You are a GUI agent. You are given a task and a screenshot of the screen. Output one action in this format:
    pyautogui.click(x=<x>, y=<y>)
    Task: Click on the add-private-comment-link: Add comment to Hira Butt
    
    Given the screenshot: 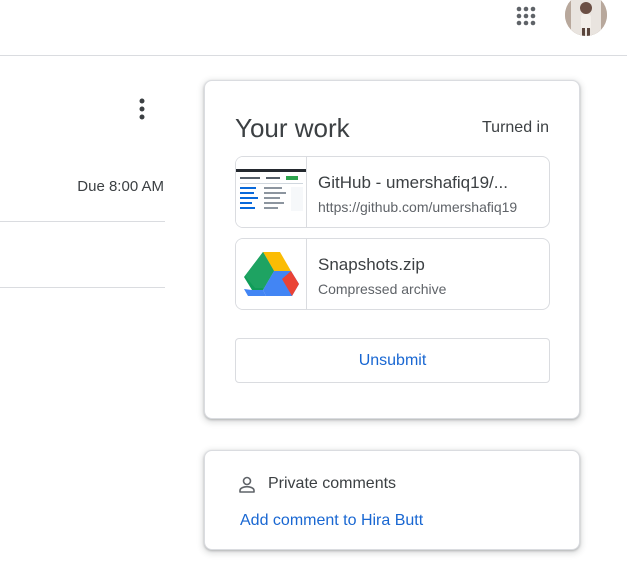 What is the action you would take?
    pyautogui.click(x=331, y=521)
    